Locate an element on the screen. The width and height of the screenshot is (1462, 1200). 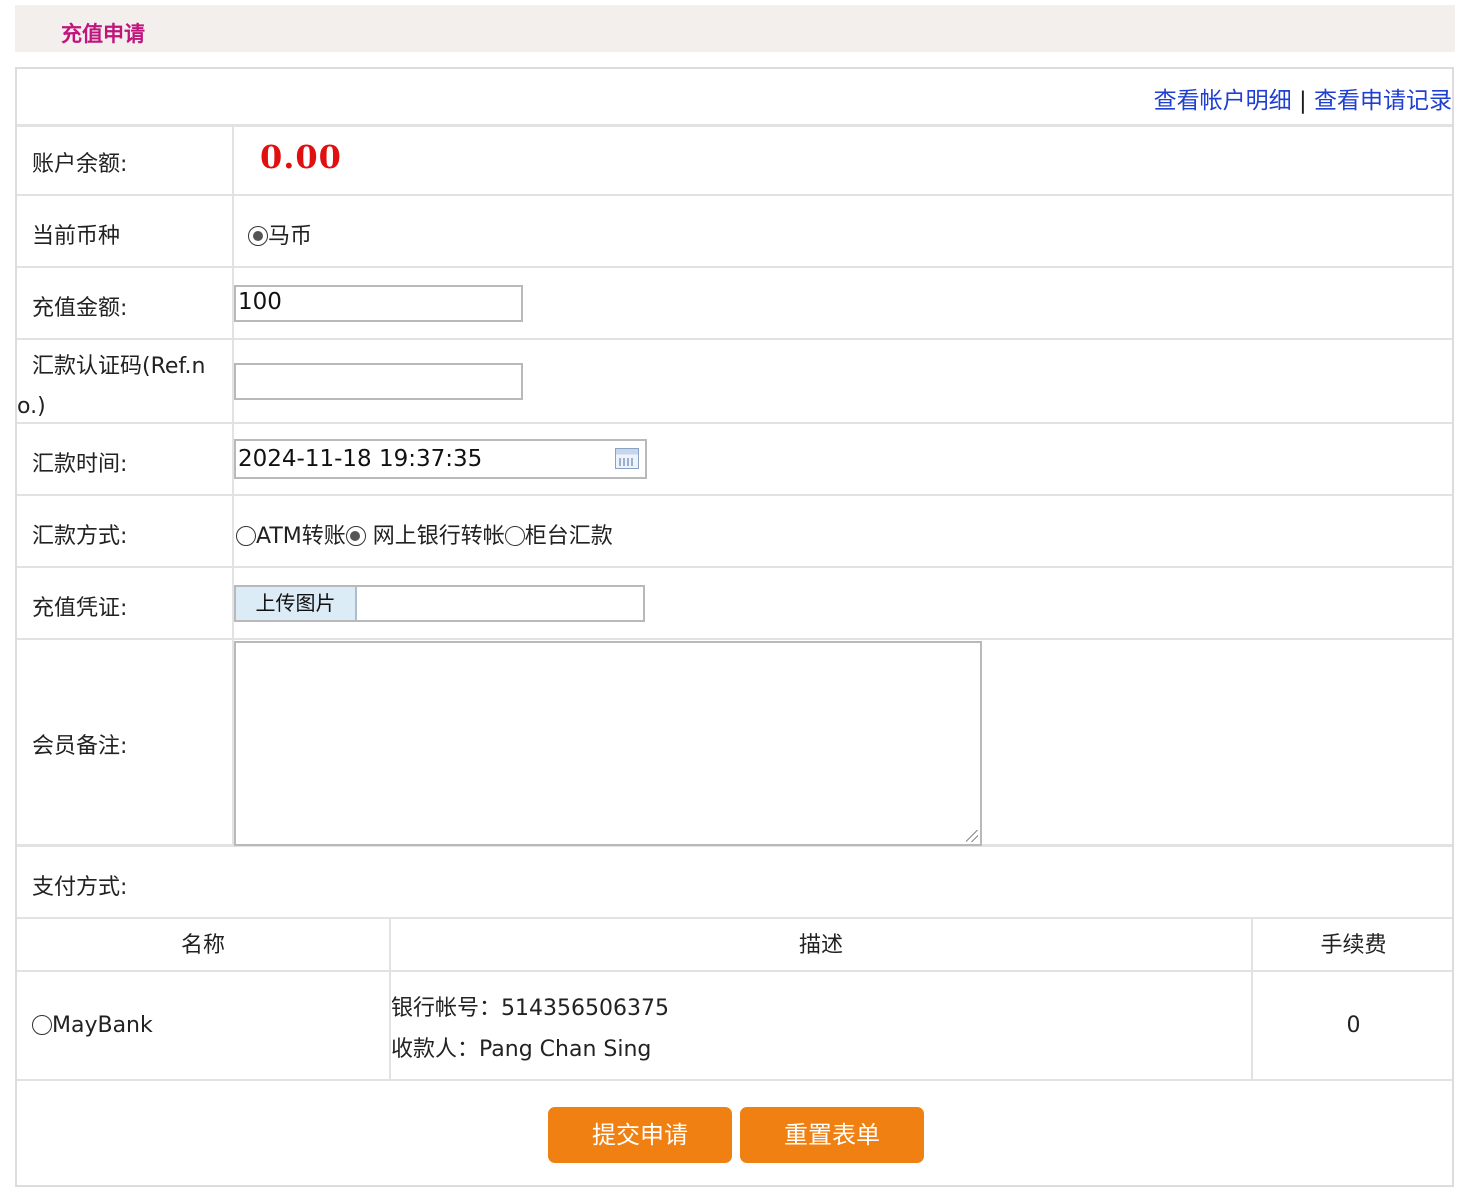
top-links: 查看帐户明细 | 查看申请记录 is located at coordinates (1303, 98).